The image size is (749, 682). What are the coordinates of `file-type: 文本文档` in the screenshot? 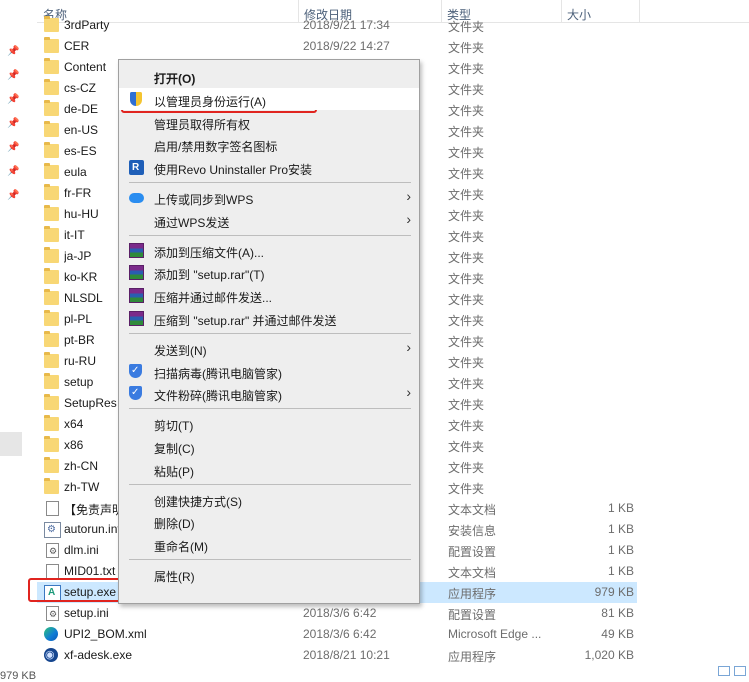 It's located at (472, 573).